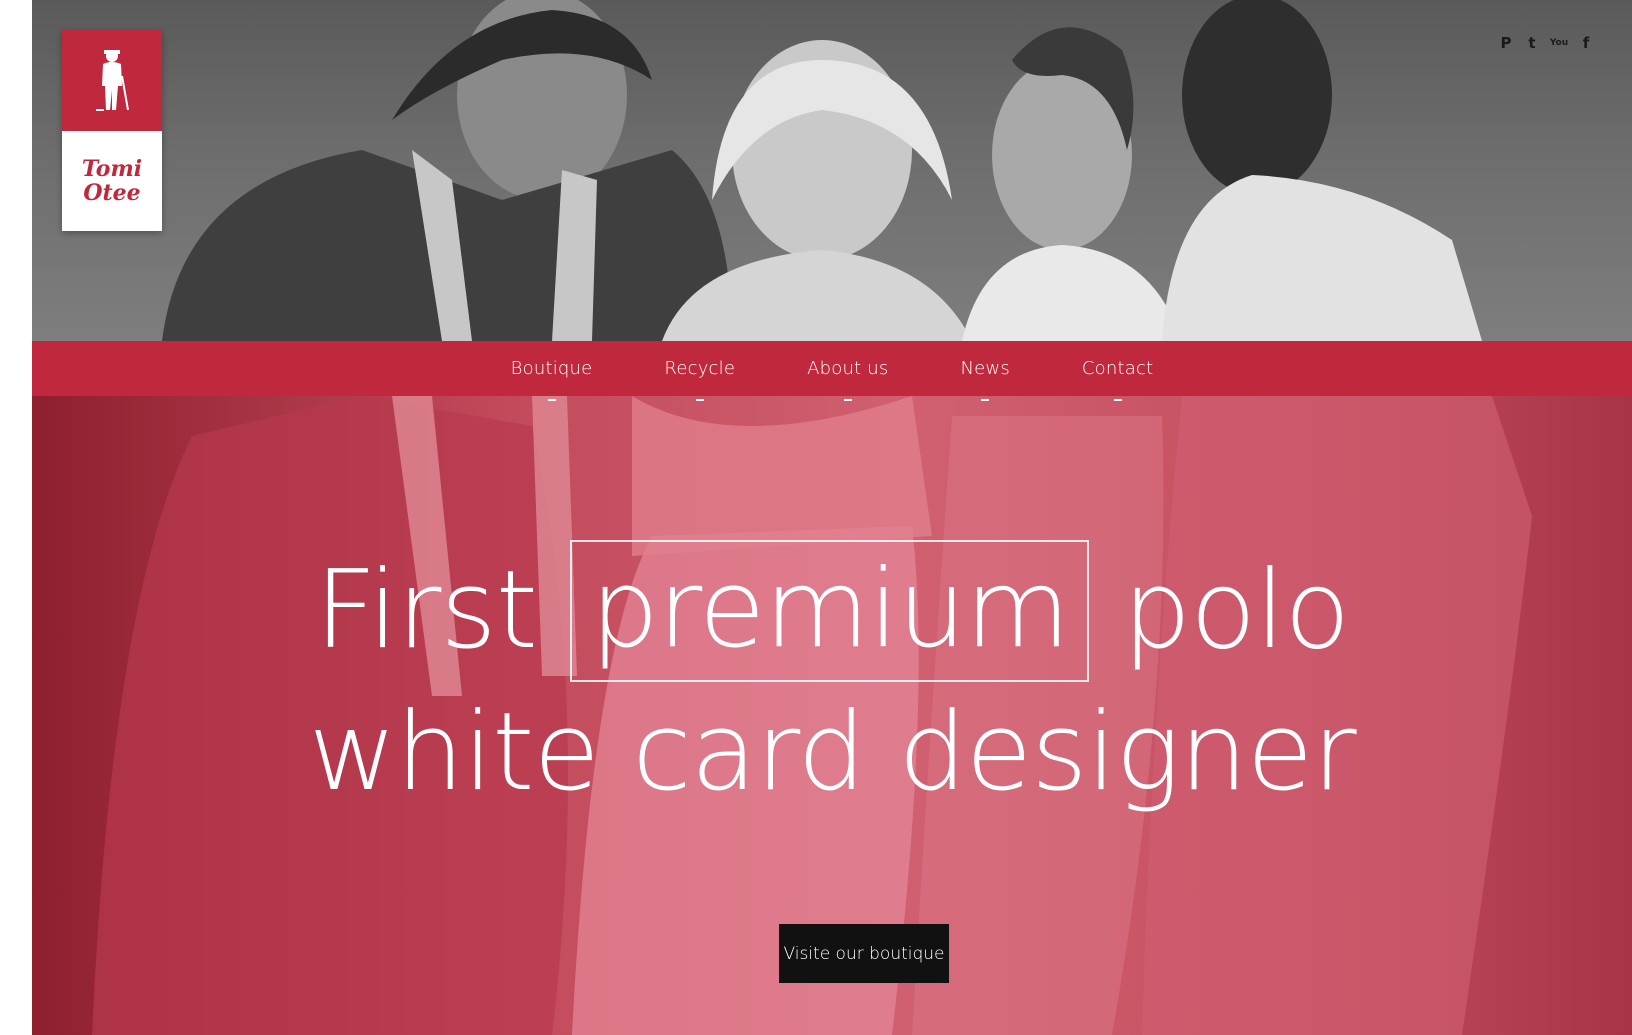 The image size is (1632, 1035). Describe the element at coordinates (551, 368) in the screenshot. I see `nav-item-label: Boutique` at that location.